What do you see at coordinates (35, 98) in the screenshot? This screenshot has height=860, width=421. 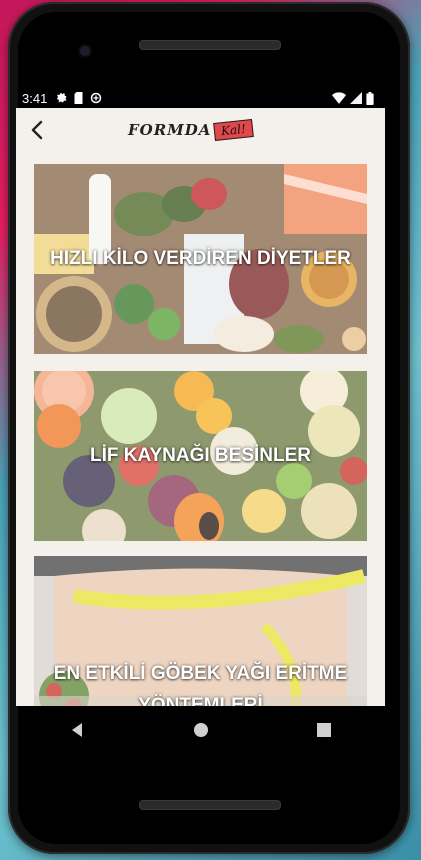 I see `status-time: 3:41` at bounding box center [35, 98].